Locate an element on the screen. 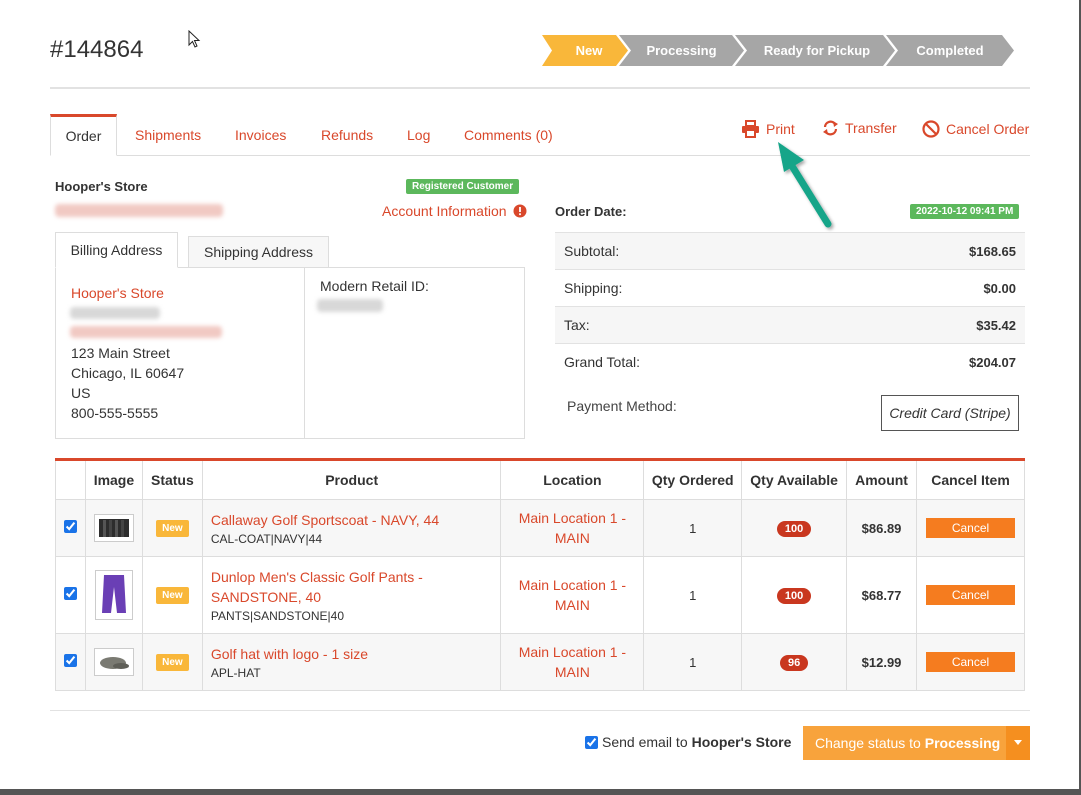 The width and height of the screenshot is (1081, 795). transfer-button: Transfer is located at coordinates (859, 128).